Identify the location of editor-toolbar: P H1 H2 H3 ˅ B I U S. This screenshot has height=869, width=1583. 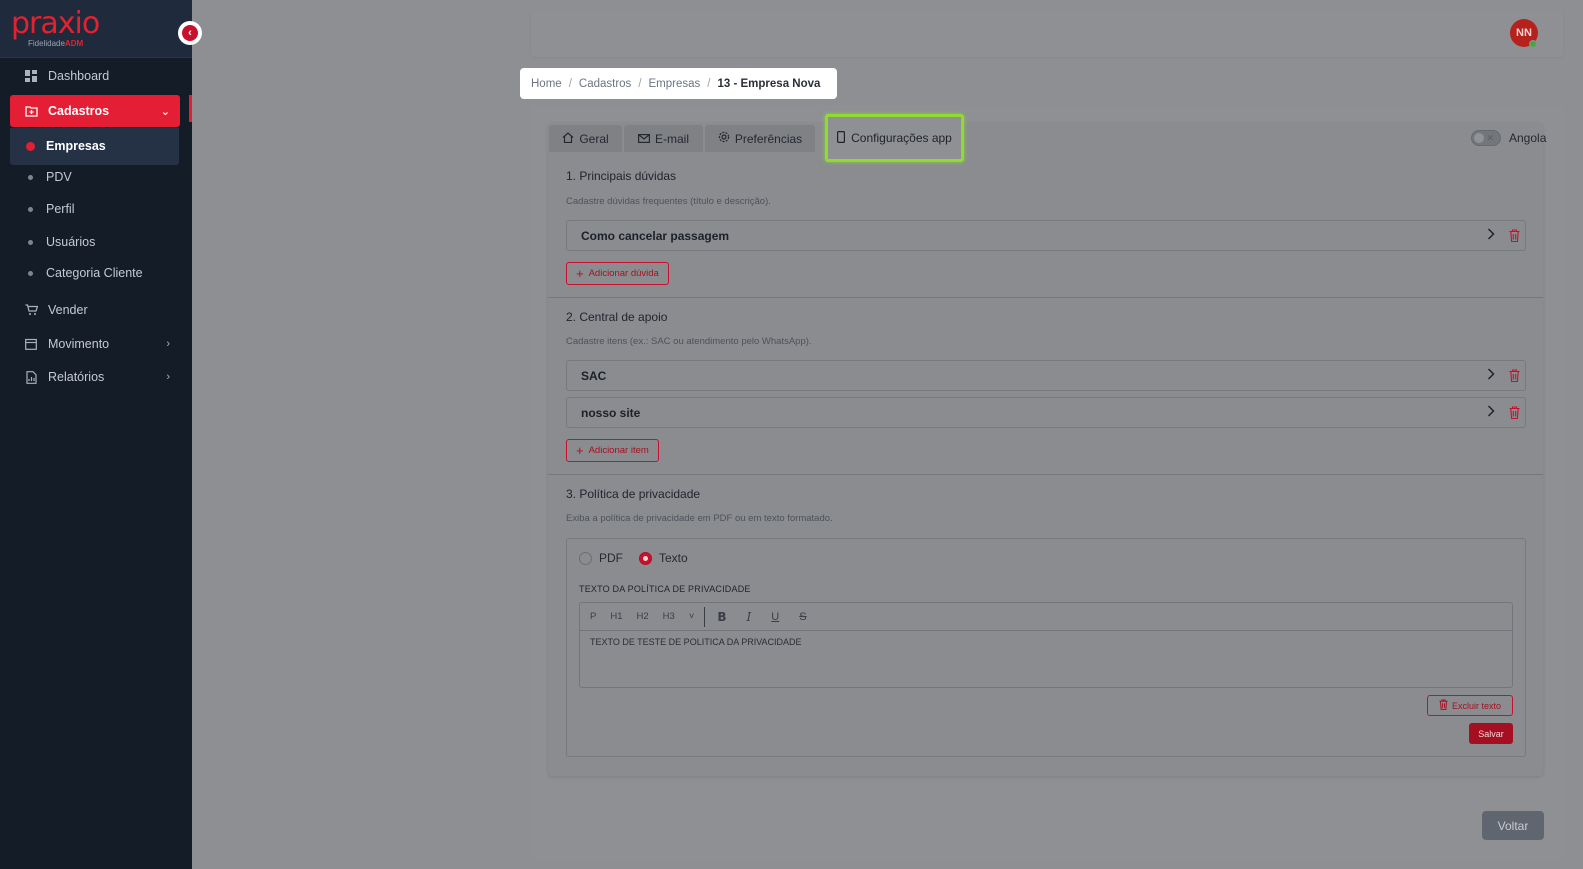
(1046, 617).